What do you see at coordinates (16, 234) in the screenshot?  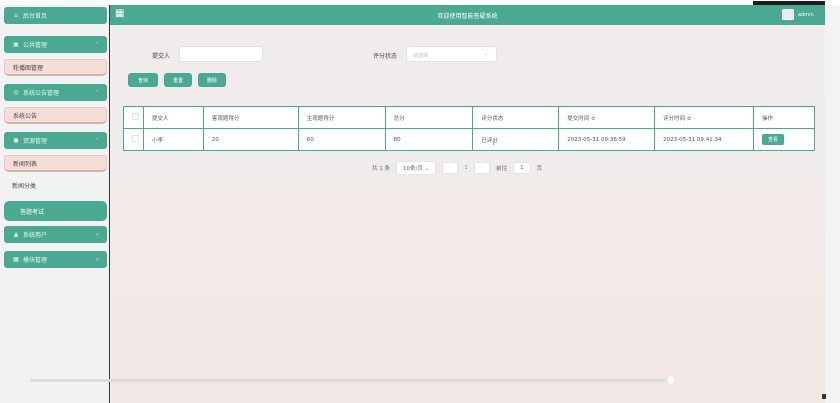 I see `user-icon: ▲` at bounding box center [16, 234].